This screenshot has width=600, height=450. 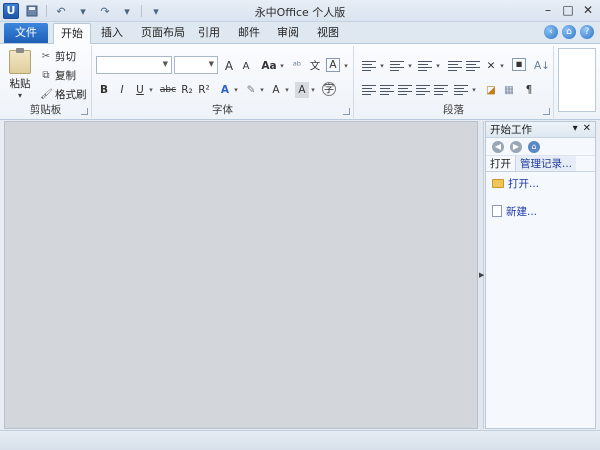 What do you see at coordinates (387, 90) in the screenshot?
I see `align-center-icon` at bounding box center [387, 90].